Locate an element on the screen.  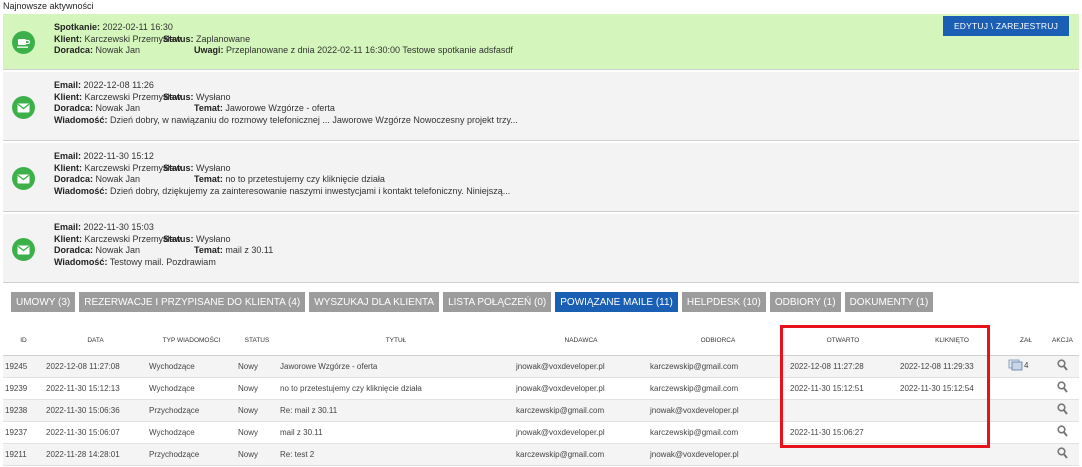
edit-register-button: EDYTUJ \ ZAREJESTRUJ is located at coordinates (1006, 26).